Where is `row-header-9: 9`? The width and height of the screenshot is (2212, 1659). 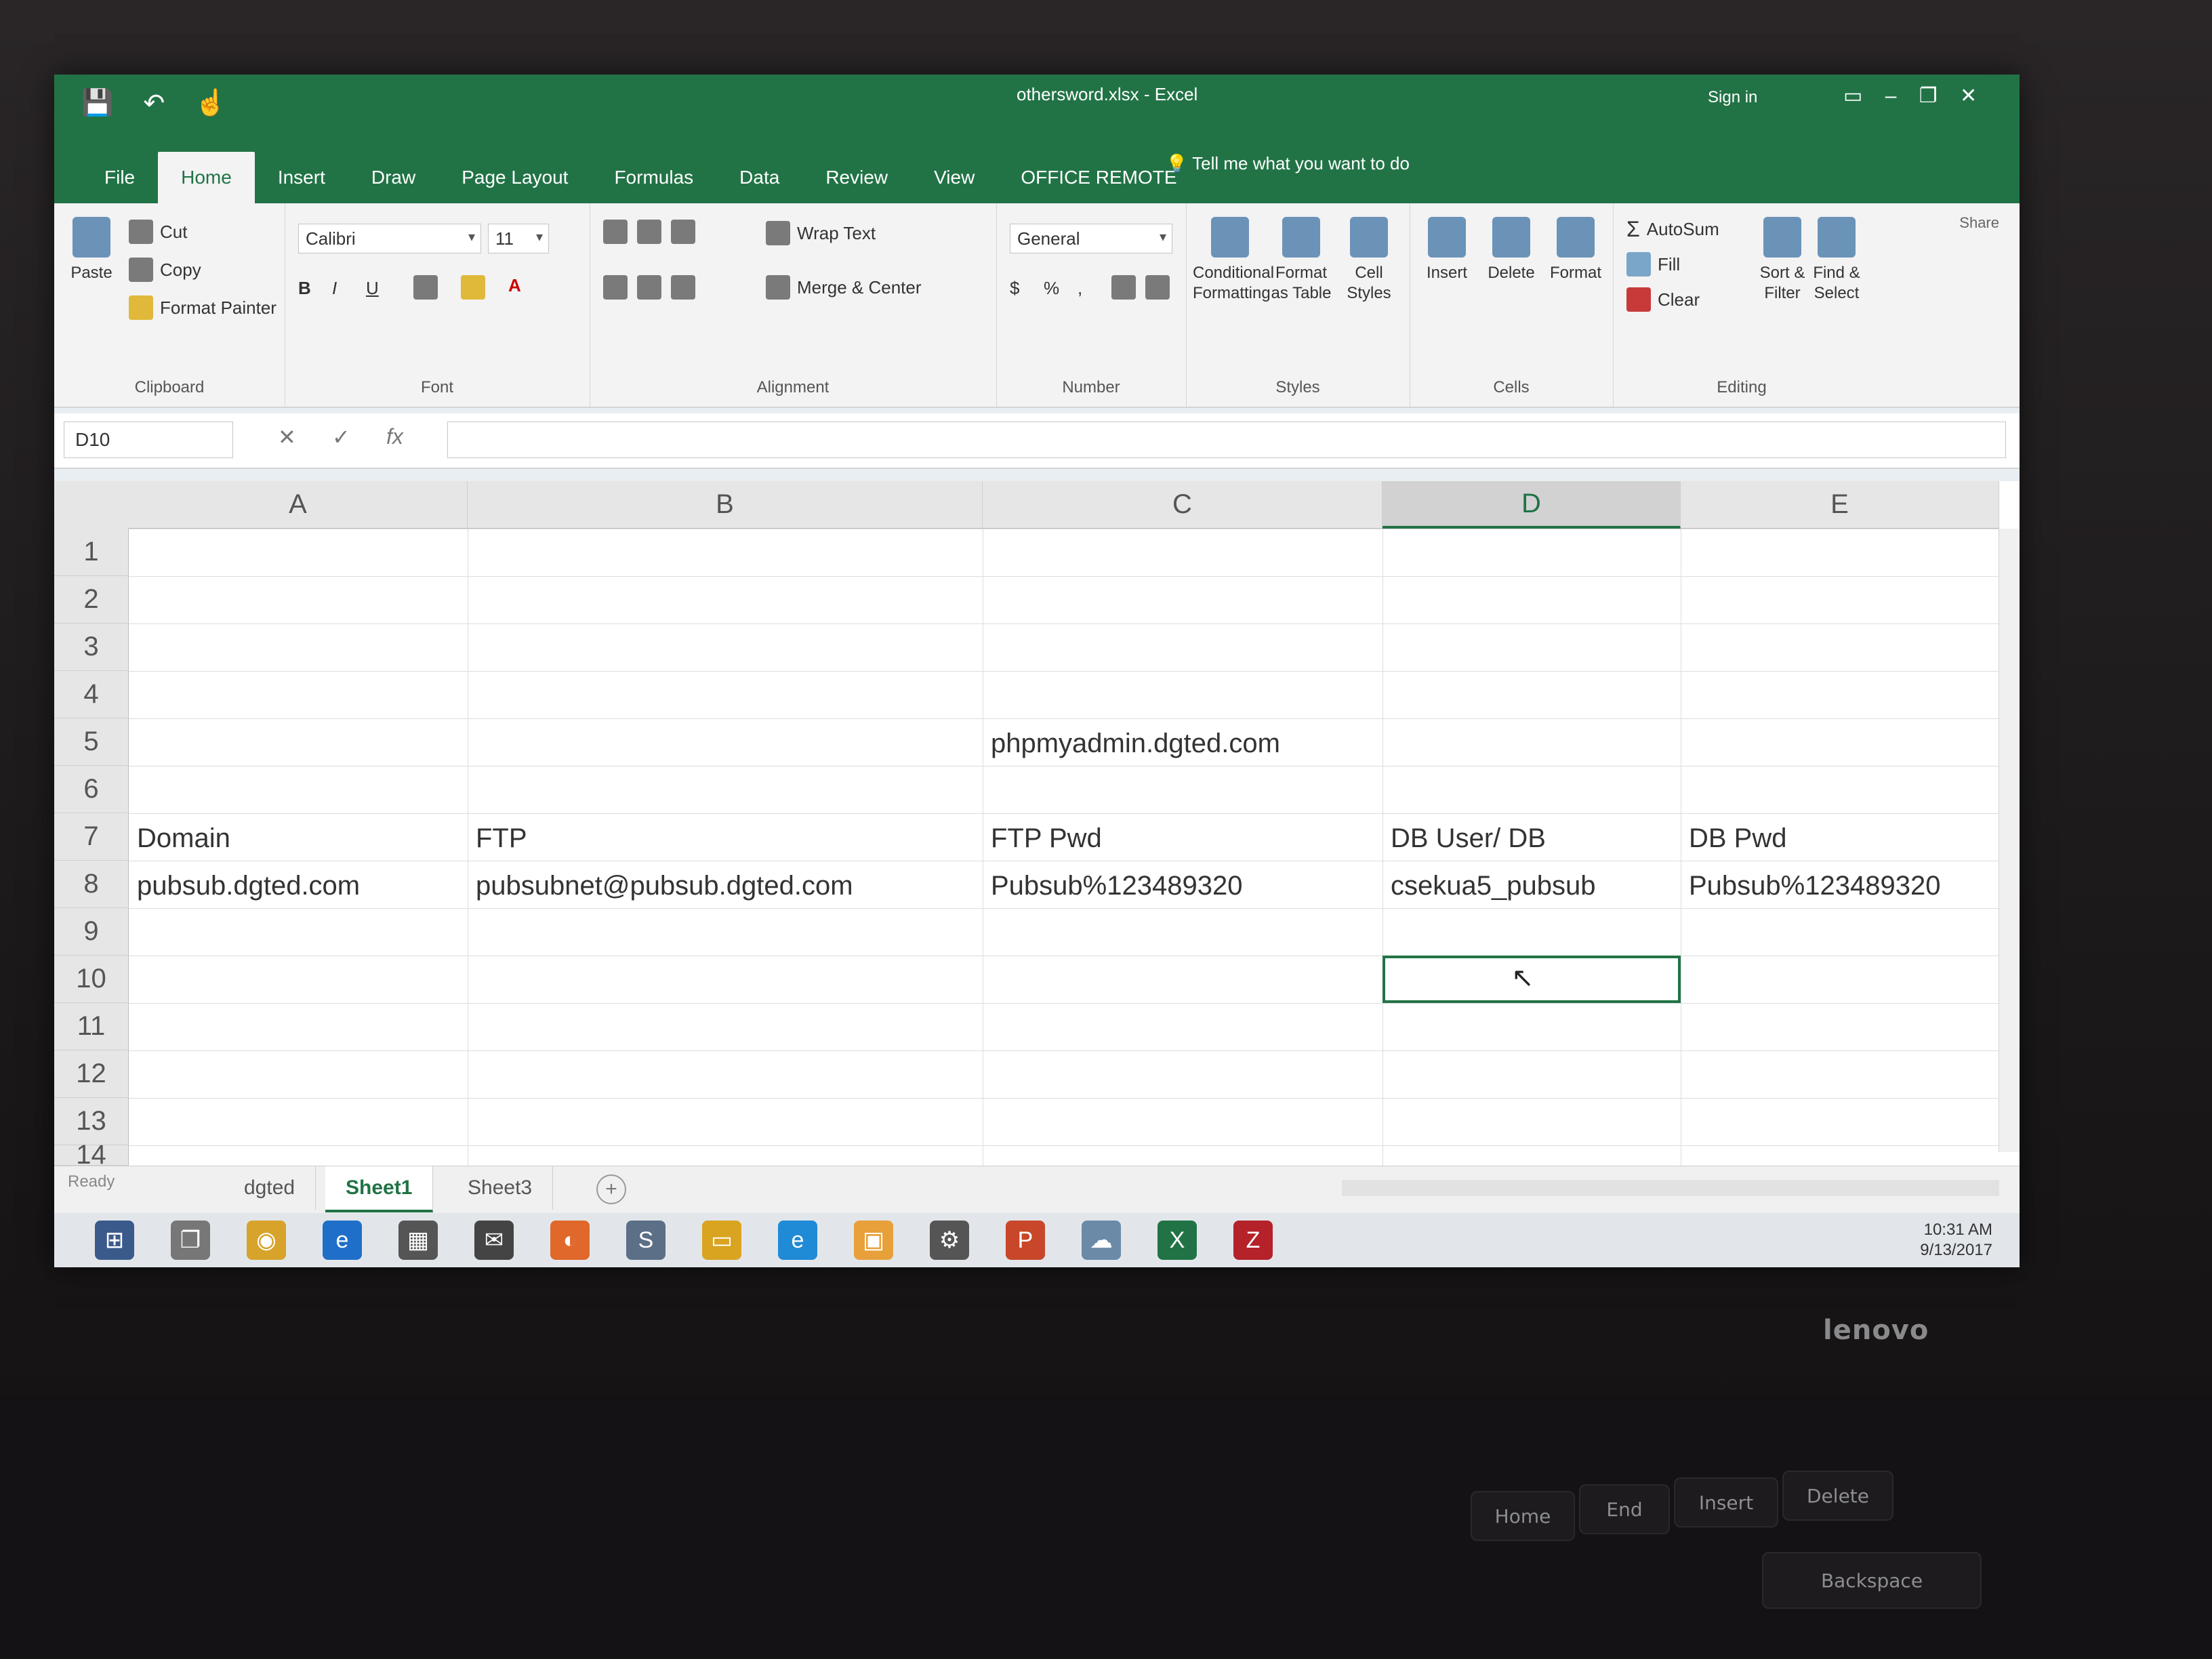
row-header-9: 9 is located at coordinates (91, 932).